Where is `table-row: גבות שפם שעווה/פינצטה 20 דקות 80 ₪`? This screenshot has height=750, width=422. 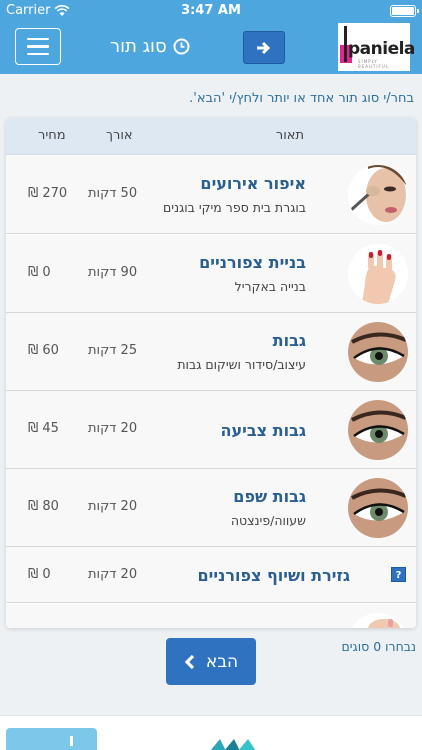 table-row: גבות שפם שעווה/פינצטה 20 דקות 80 ₪ is located at coordinates (211, 508).